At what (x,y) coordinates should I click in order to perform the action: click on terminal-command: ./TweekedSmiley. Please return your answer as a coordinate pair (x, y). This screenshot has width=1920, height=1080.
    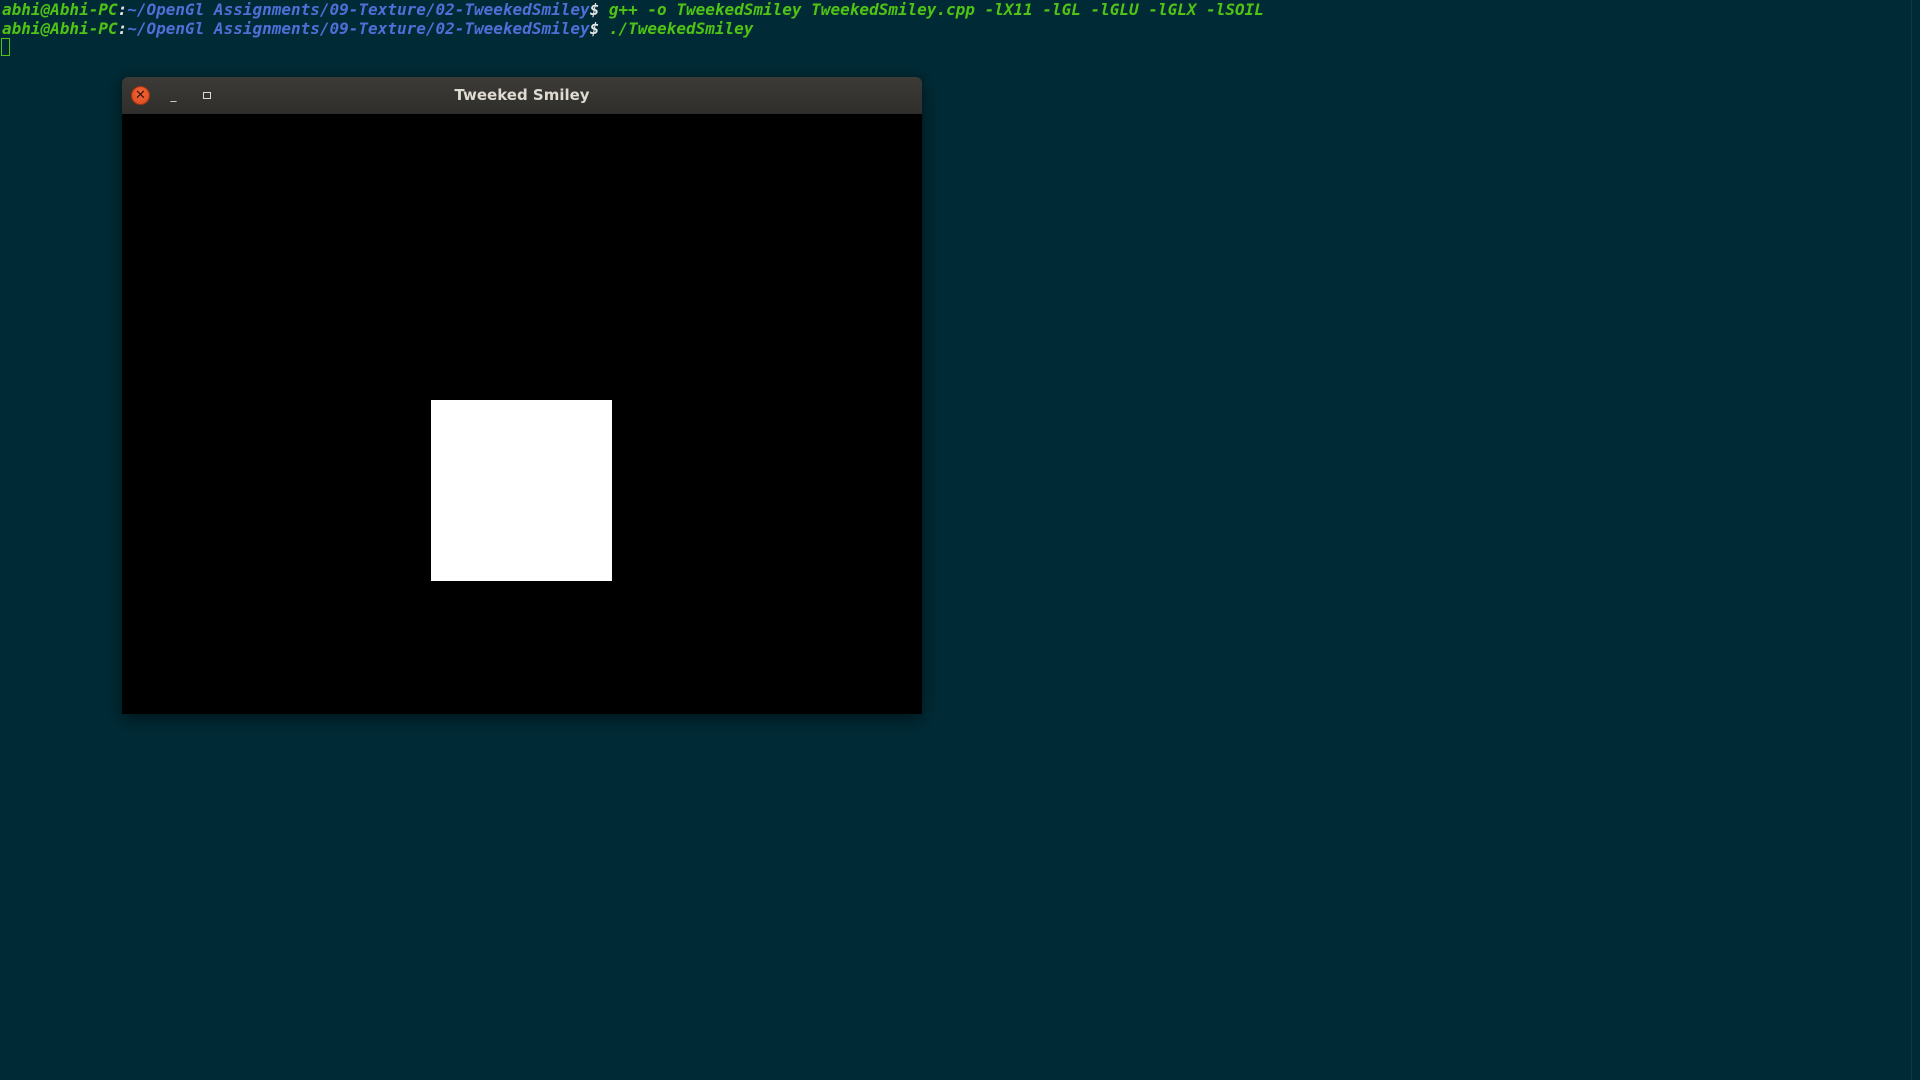
    Looking at the image, I should click on (676, 28).